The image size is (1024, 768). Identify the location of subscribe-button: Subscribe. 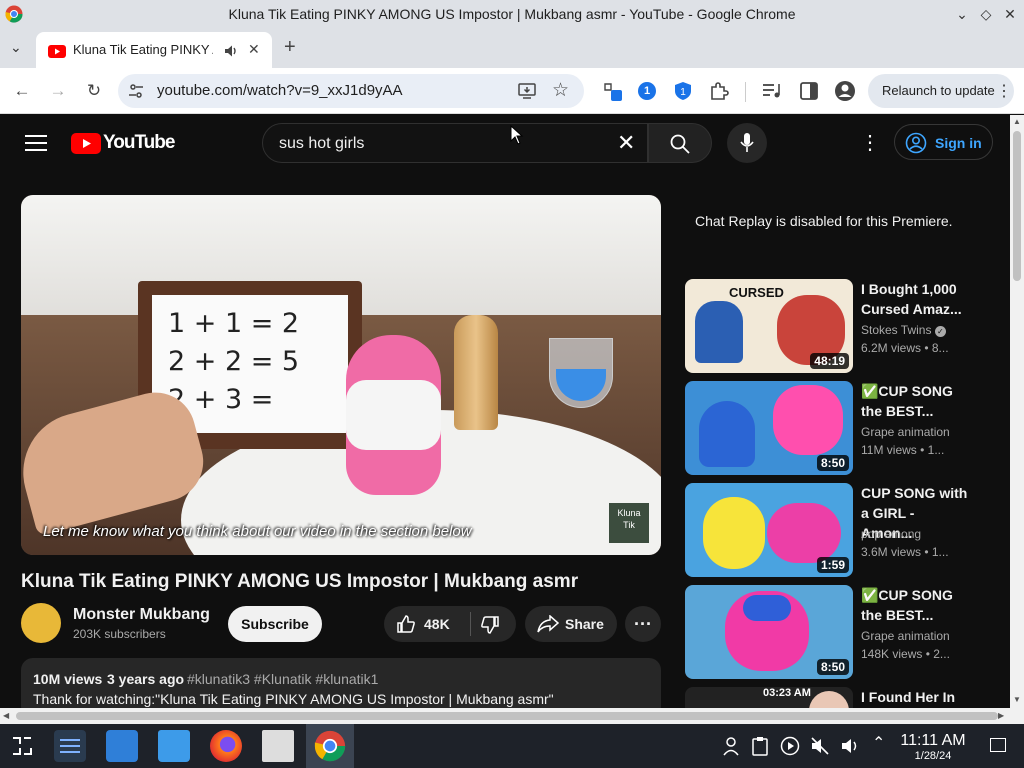
(275, 624).